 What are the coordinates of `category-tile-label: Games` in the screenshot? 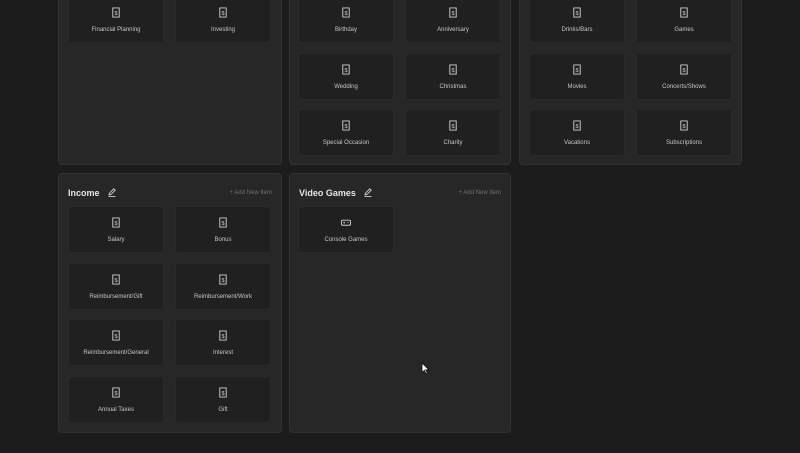 It's located at (684, 30).